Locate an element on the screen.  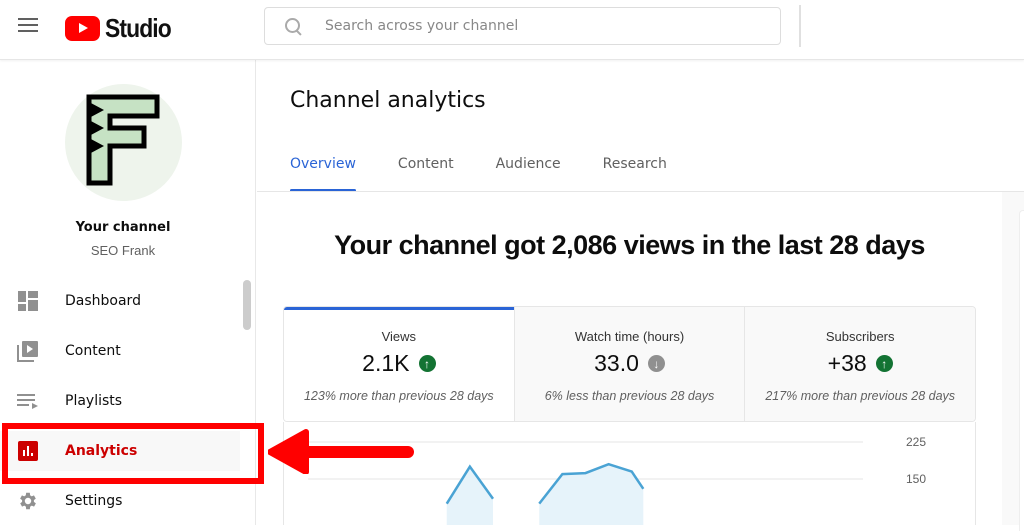
sidebar-item-playlists: Playlists is located at coordinates (120, 401).